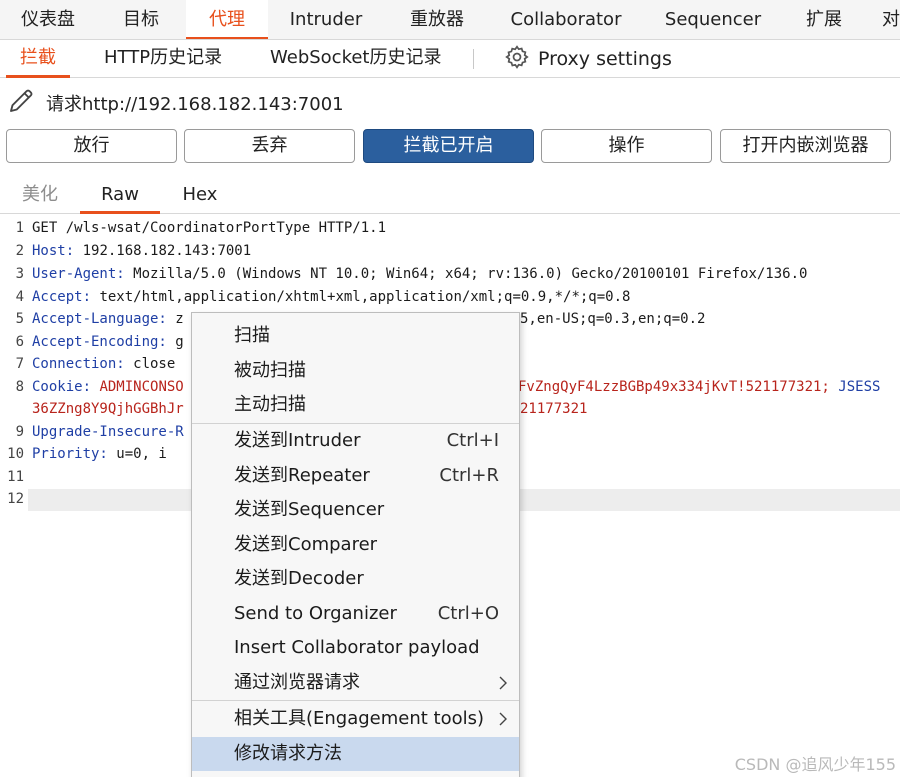  I want to click on menu-item-insert-collaborator-payload: Insert Collaborator payload, so click(355, 648).